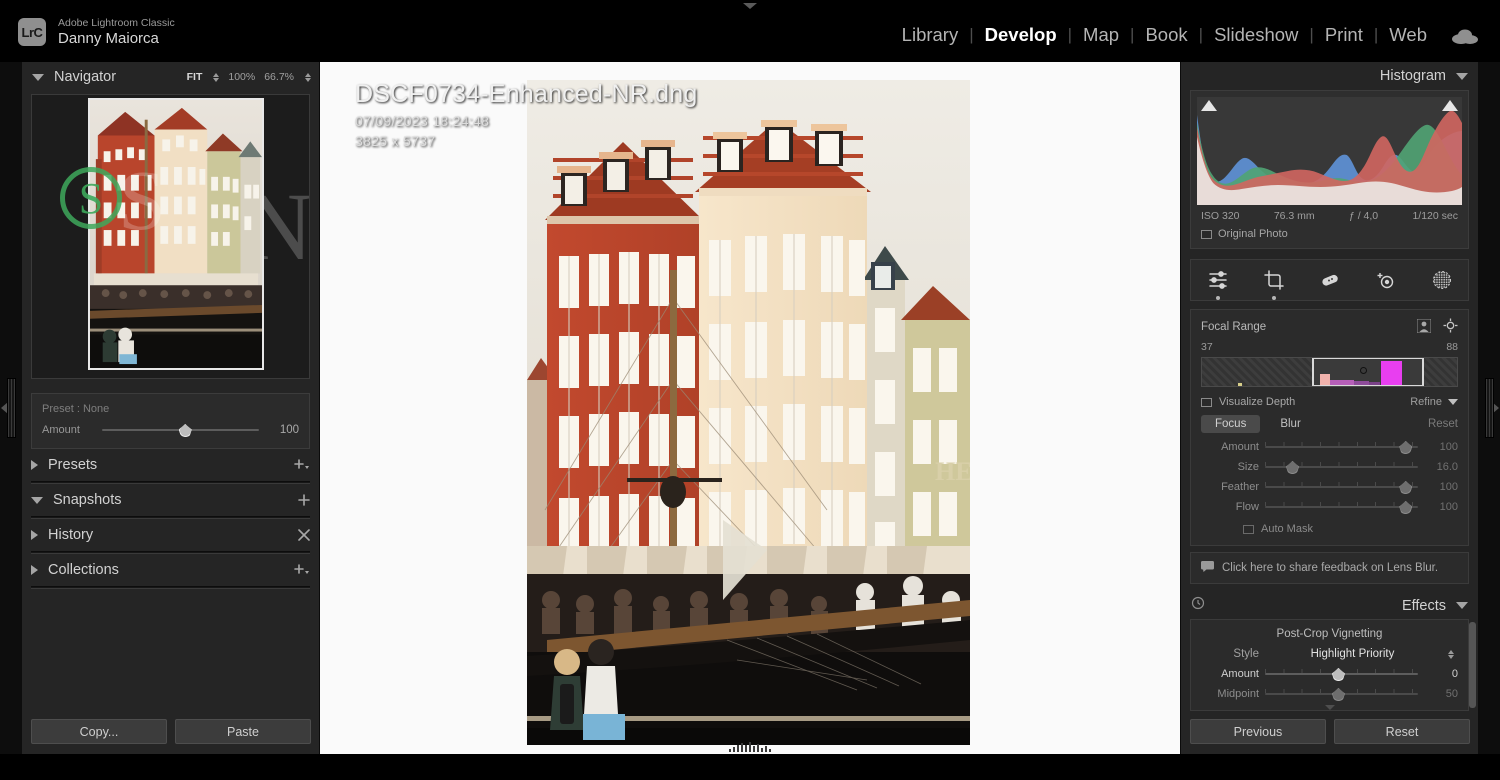  What do you see at coordinates (1198, 605) in the screenshot?
I see `effects-visibility-icon` at bounding box center [1198, 605].